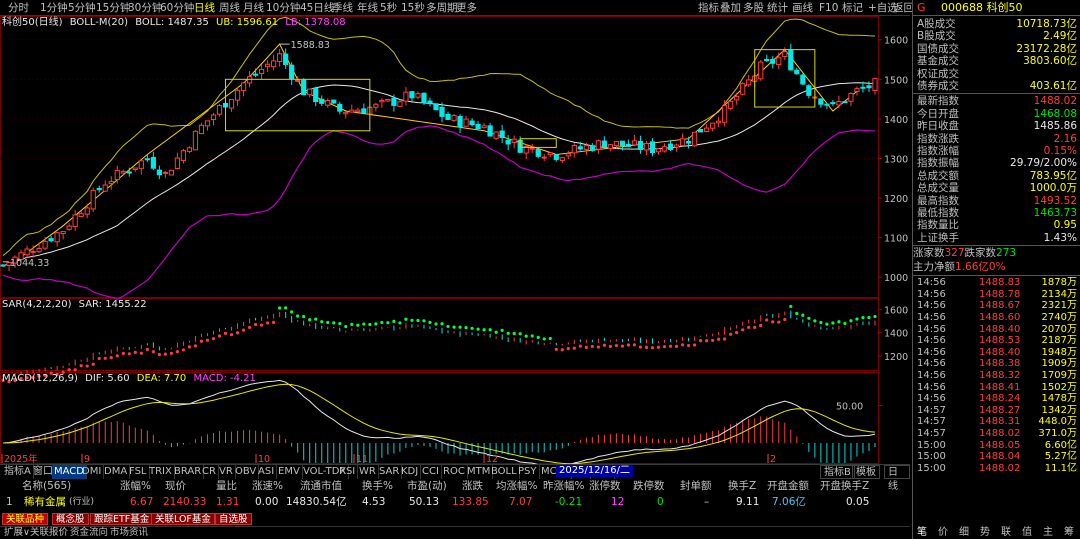  I want to click on row-cell-limit_down: 0, so click(660, 502).